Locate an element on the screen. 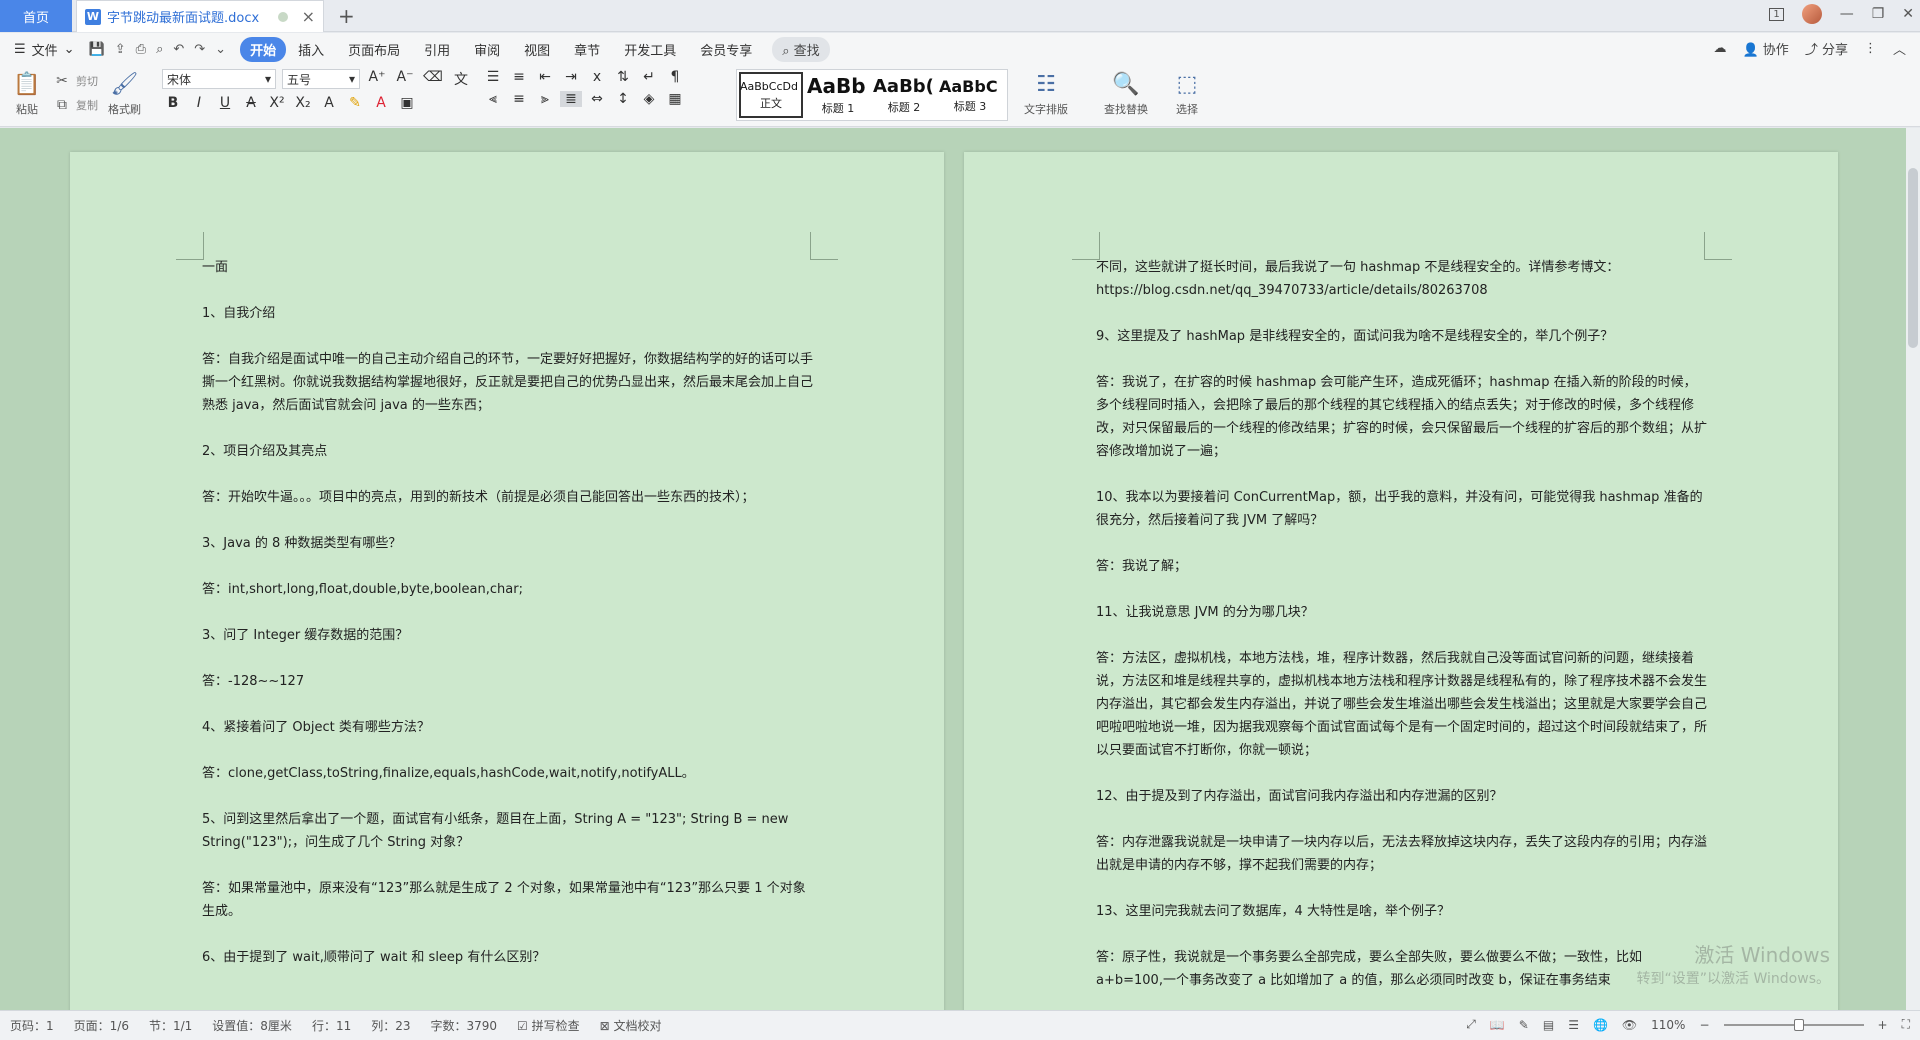 The width and height of the screenshot is (1920, 1040). font-color-icon: A is located at coordinates (381, 103).